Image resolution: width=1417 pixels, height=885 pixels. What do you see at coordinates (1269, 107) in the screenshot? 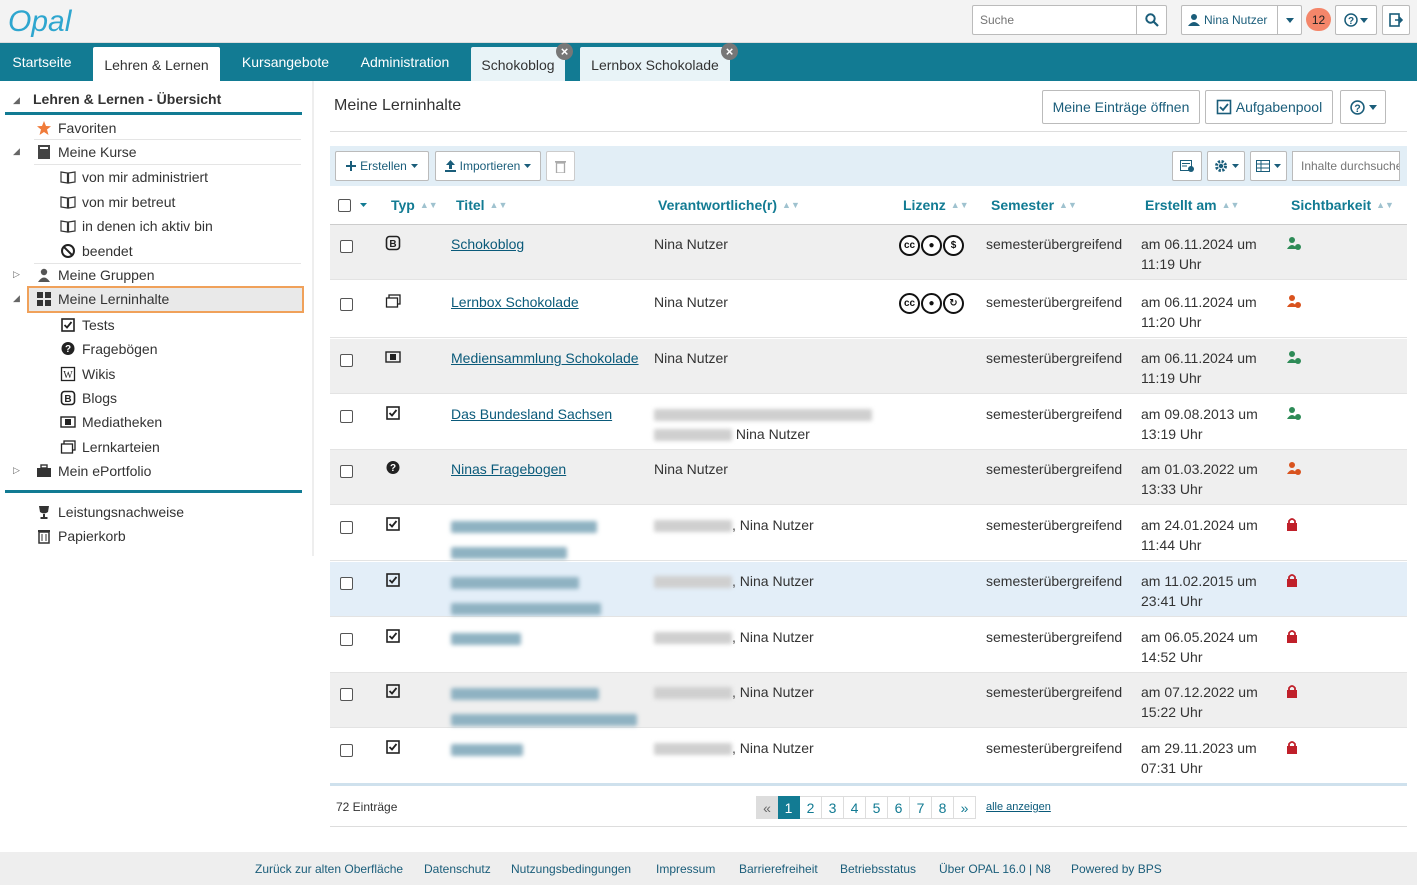
I see `task-pool-button: Aufgabenpool` at bounding box center [1269, 107].